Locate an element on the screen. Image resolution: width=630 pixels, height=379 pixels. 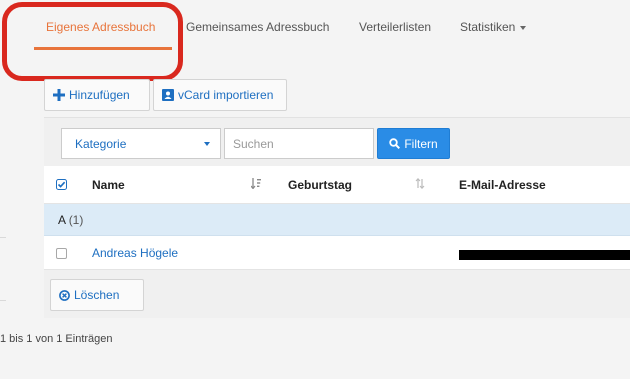
search-input is located at coordinates (299, 143).